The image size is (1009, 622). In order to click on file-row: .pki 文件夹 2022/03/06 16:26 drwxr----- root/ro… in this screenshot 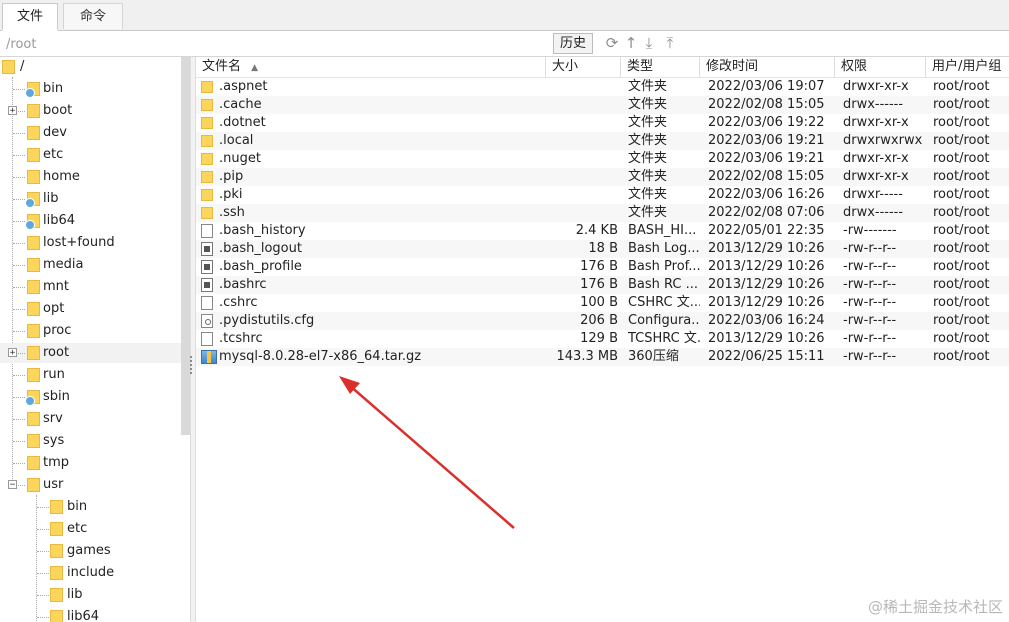, I will do `click(602, 195)`.